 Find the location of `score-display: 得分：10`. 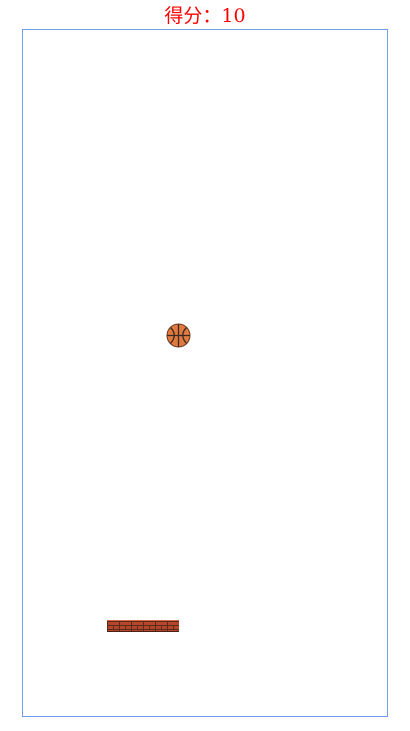

score-display: 得分：10 is located at coordinates (205, 16).